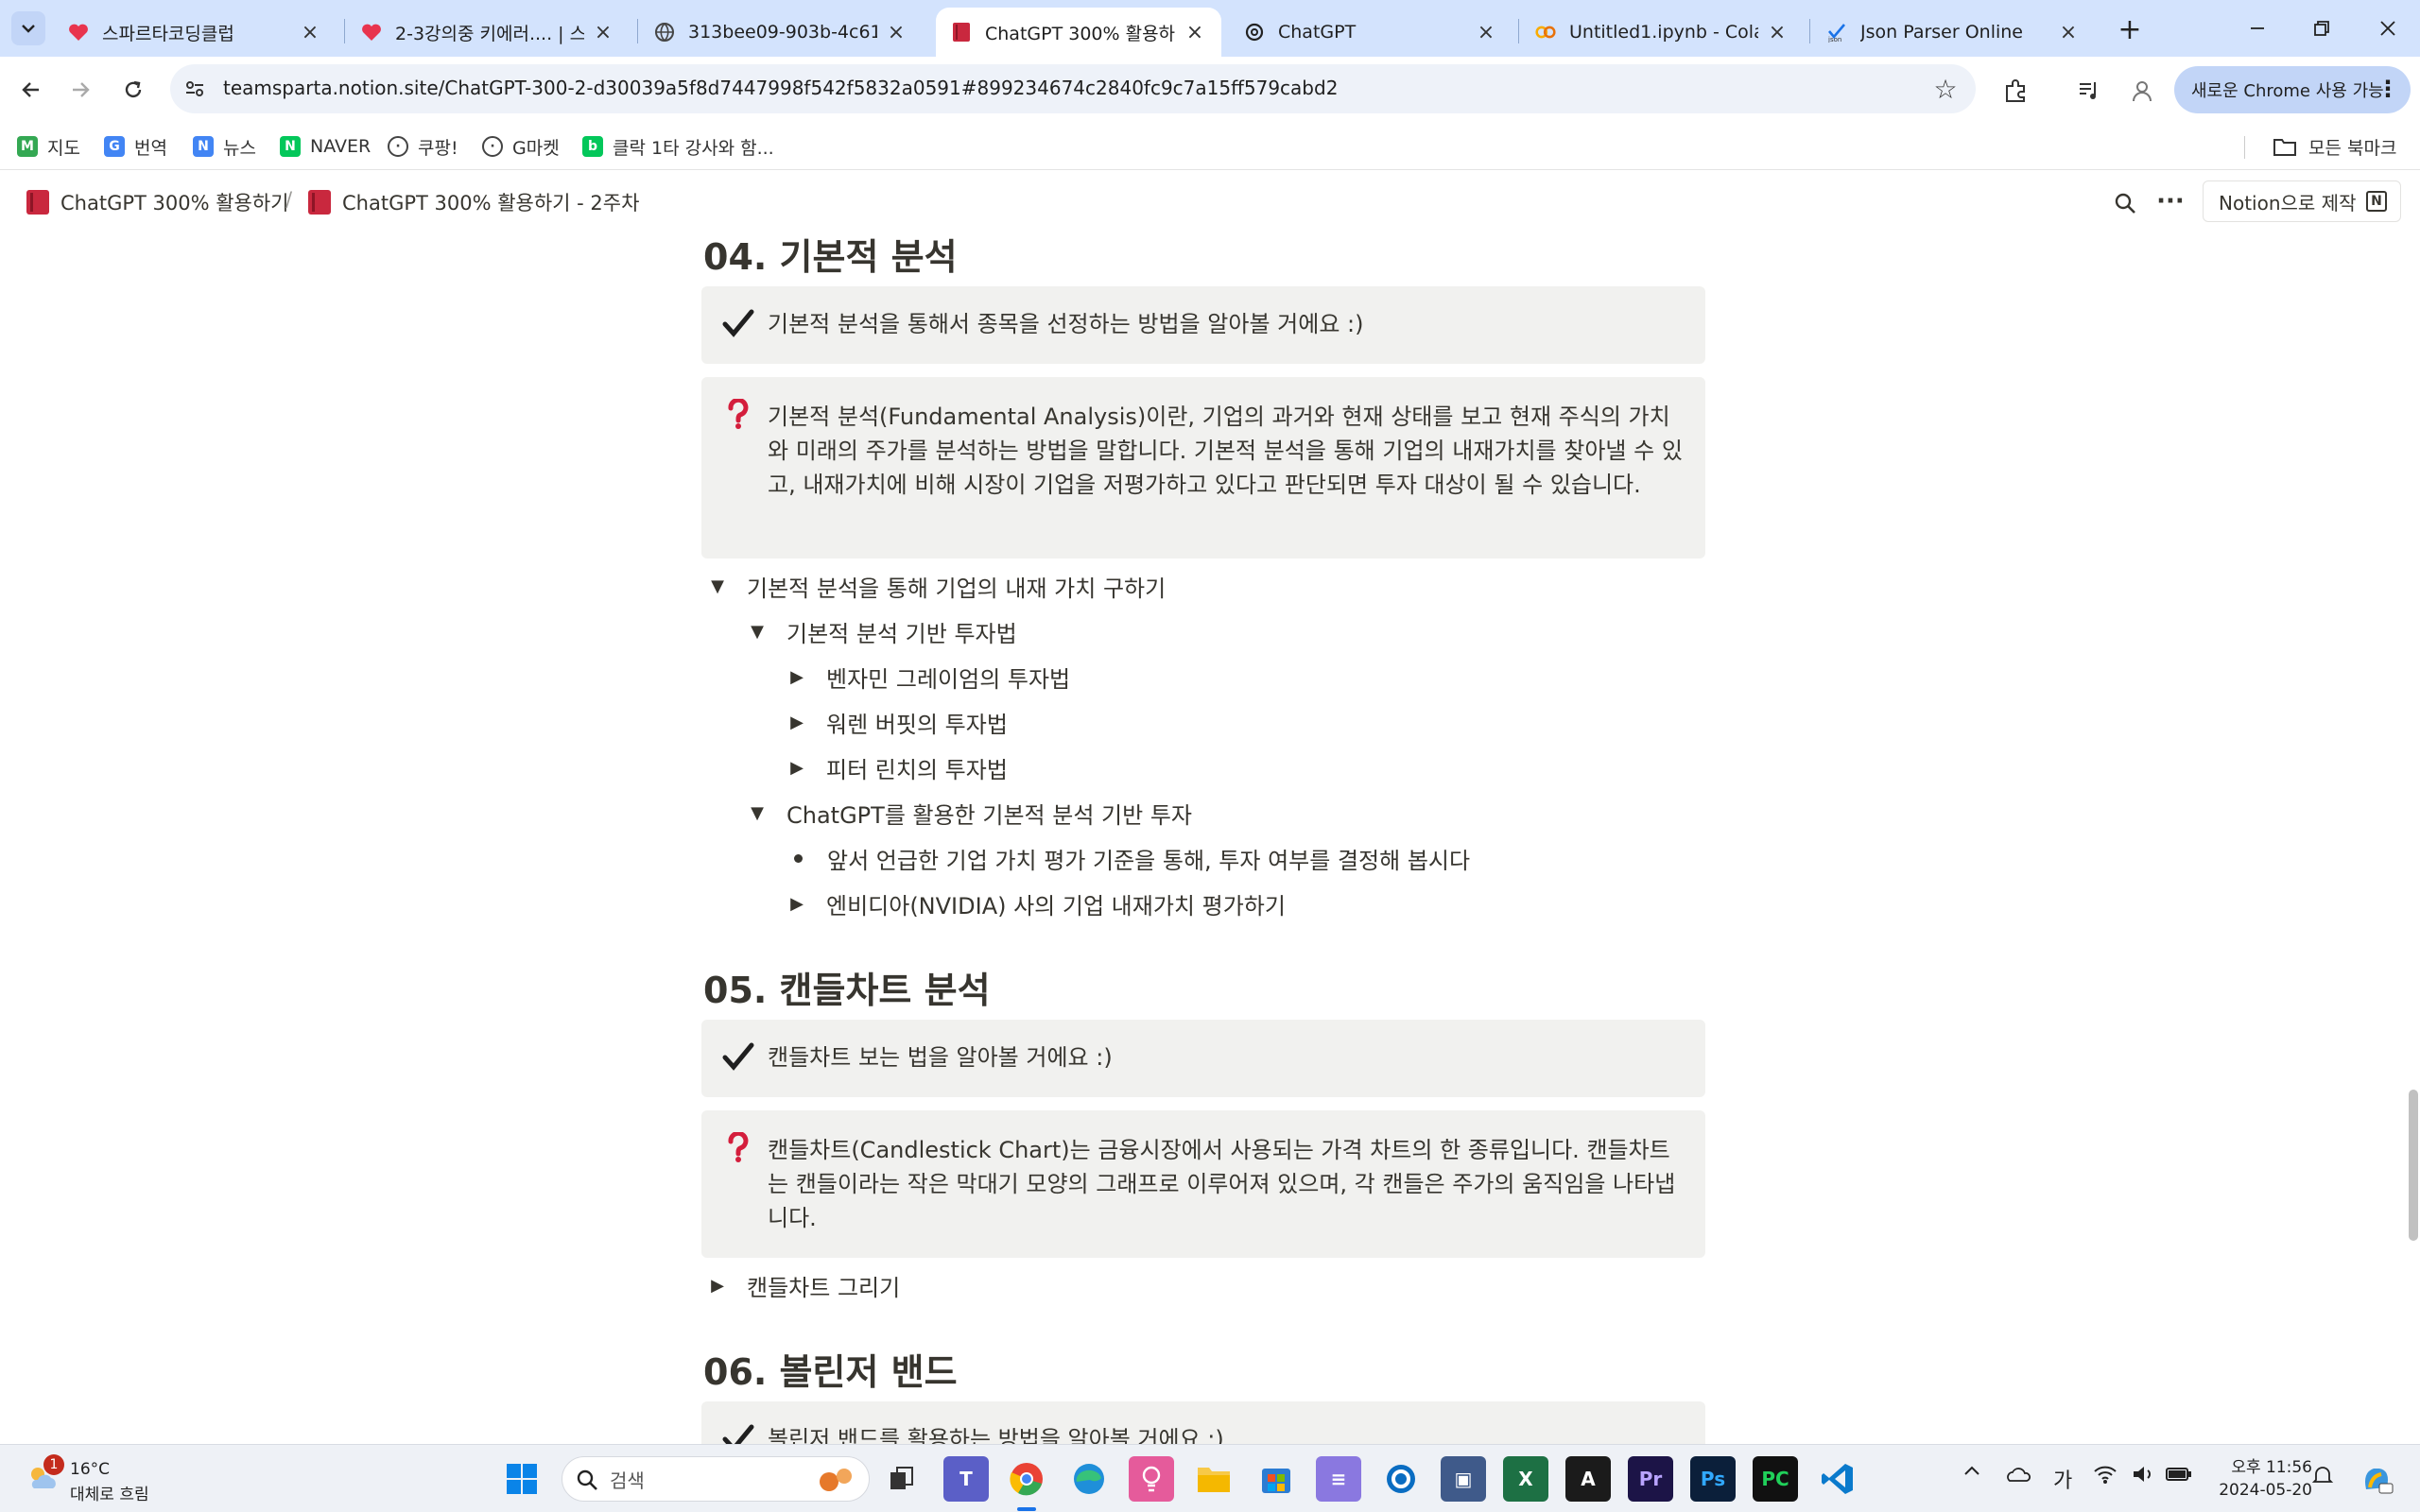  What do you see at coordinates (1588, 1479) in the screenshot?
I see `acrobat-icon: A` at bounding box center [1588, 1479].